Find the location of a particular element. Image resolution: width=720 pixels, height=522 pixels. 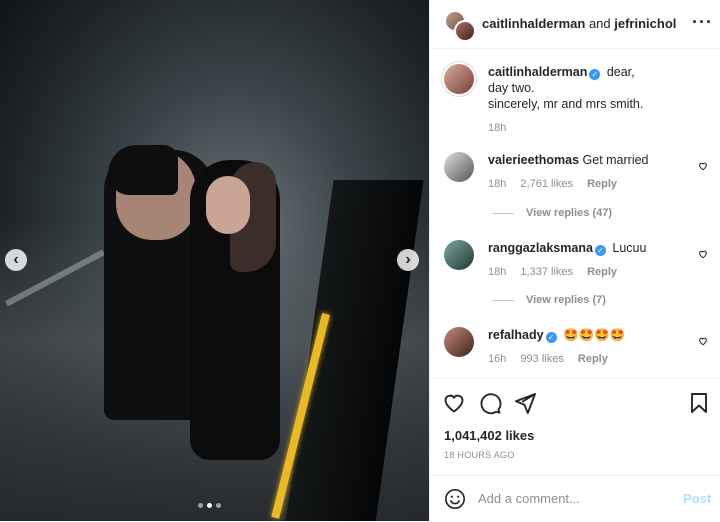

chevron-right-icon: › is located at coordinates (408, 259).